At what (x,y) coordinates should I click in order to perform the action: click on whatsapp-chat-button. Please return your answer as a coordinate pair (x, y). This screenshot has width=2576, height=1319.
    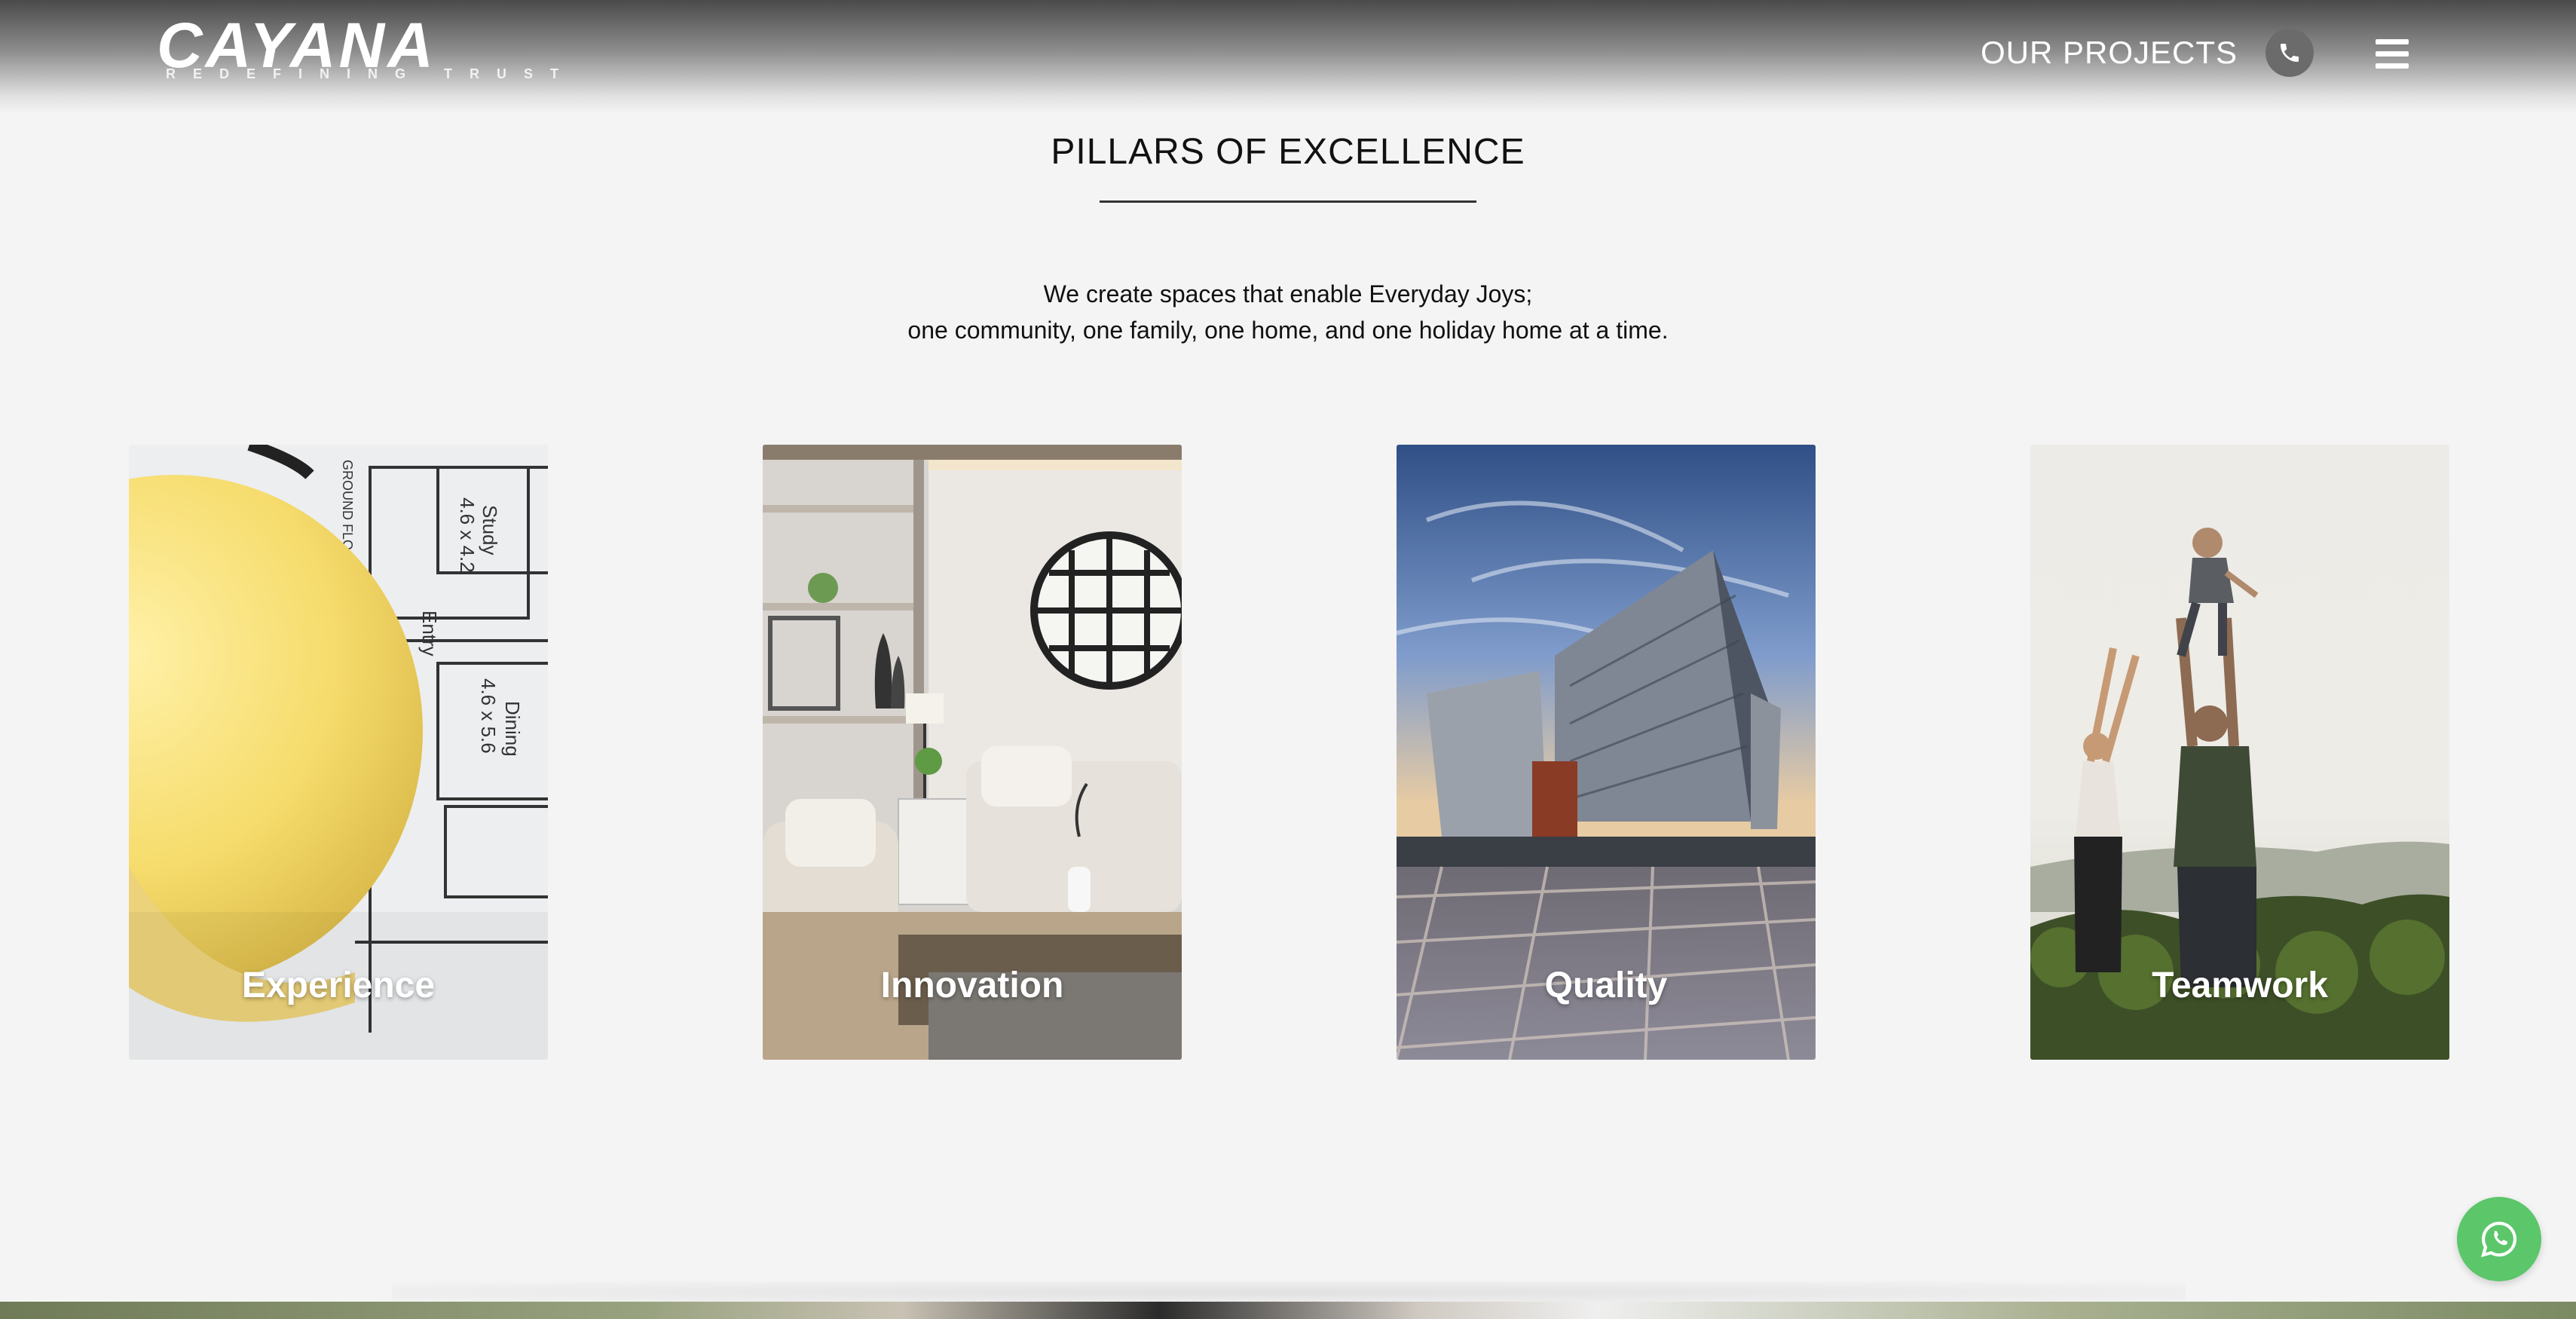
    Looking at the image, I should click on (2499, 1239).